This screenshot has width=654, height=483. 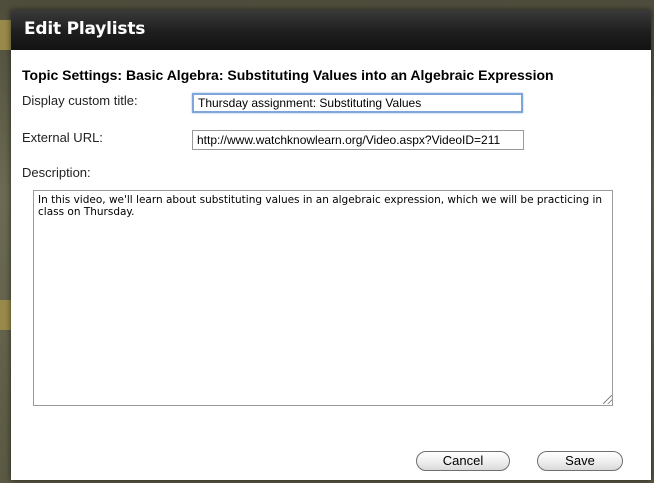 I want to click on dialog-title: Edit Playlists, so click(x=85, y=29).